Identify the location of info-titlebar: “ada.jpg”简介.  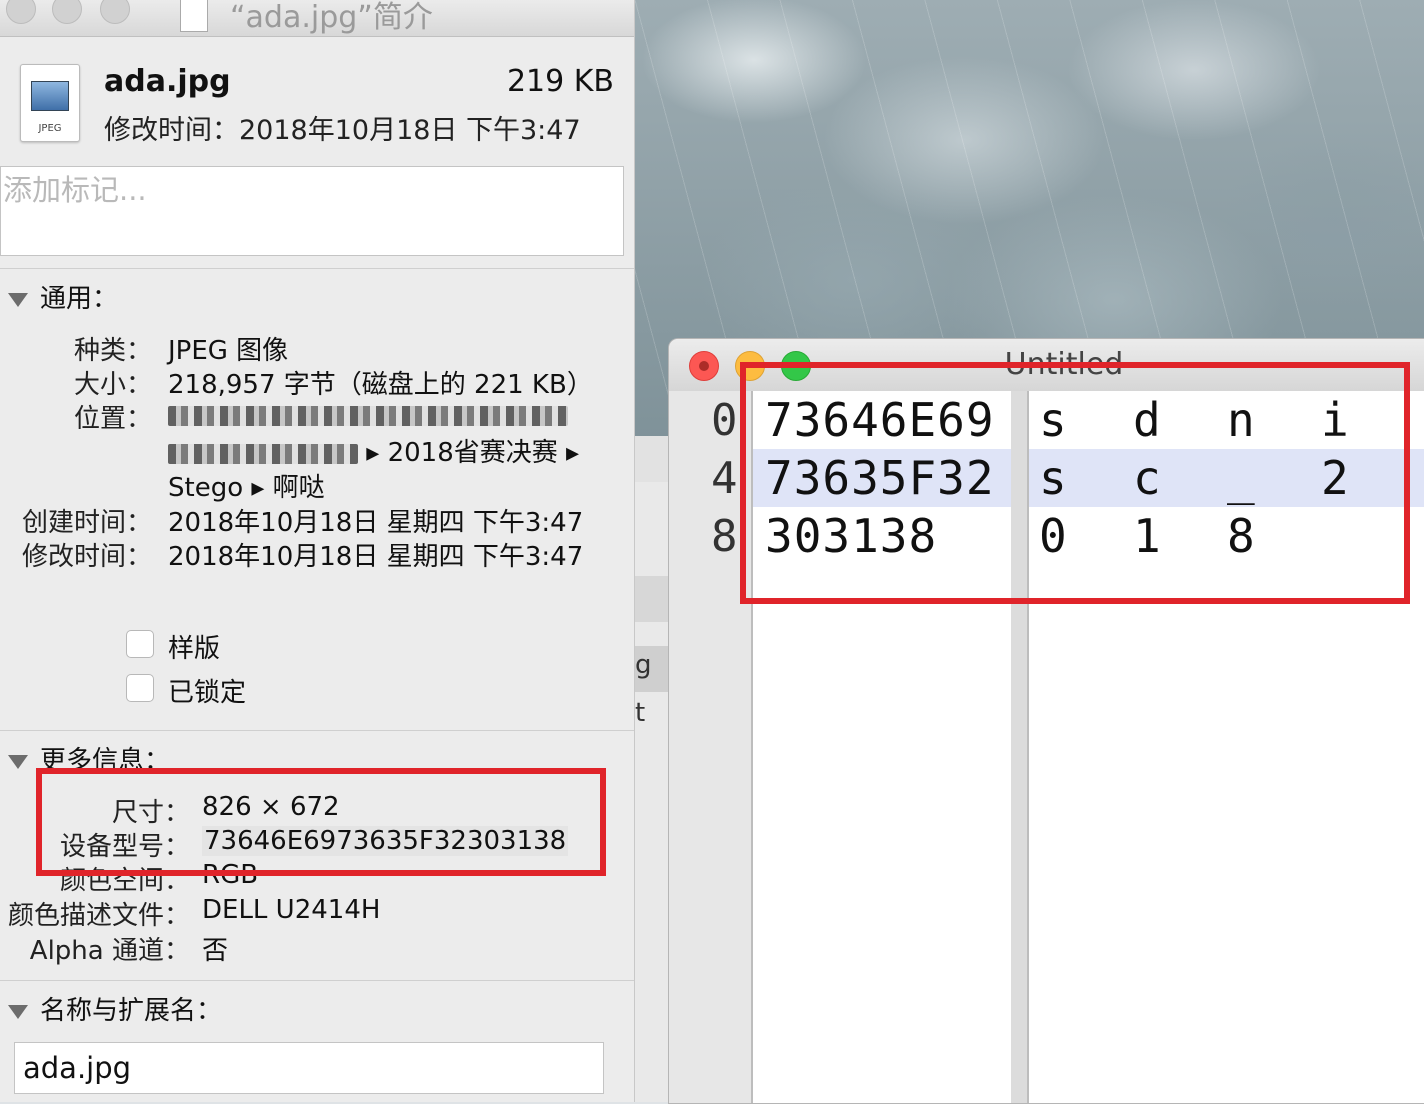
(317, 18).